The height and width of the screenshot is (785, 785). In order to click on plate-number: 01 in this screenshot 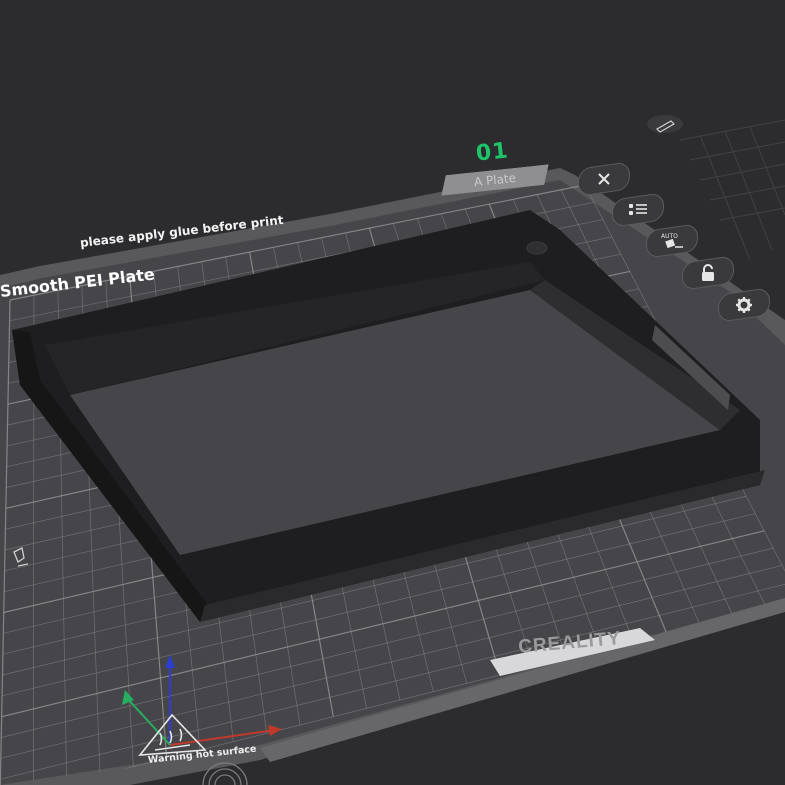, I will do `click(492, 152)`.